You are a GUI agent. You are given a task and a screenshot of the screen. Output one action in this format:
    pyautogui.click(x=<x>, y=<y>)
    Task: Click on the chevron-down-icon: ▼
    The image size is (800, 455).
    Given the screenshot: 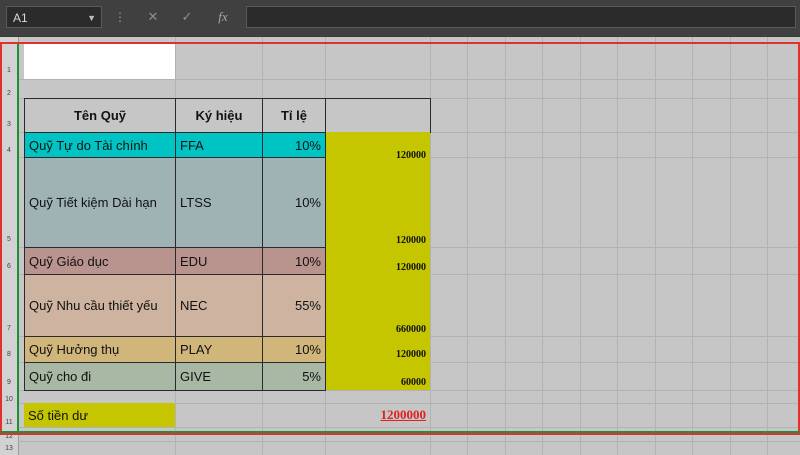 What is the action you would take?
    pyautogui.click(x=91, y=18)
    